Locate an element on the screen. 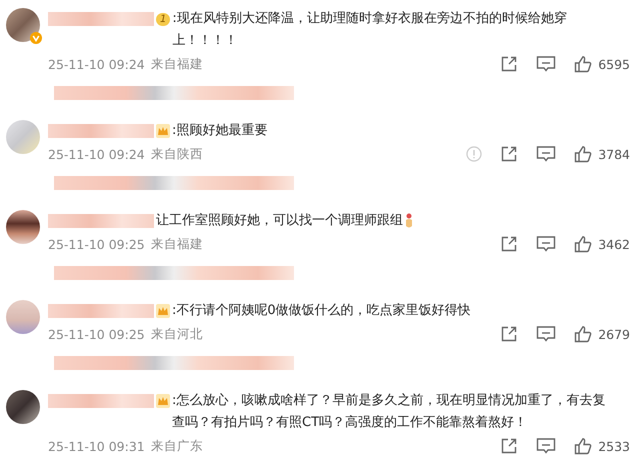 The width and height of the screenshot is (640, 475). comment-location: 来自广东 is located at coordinates (176, 446).